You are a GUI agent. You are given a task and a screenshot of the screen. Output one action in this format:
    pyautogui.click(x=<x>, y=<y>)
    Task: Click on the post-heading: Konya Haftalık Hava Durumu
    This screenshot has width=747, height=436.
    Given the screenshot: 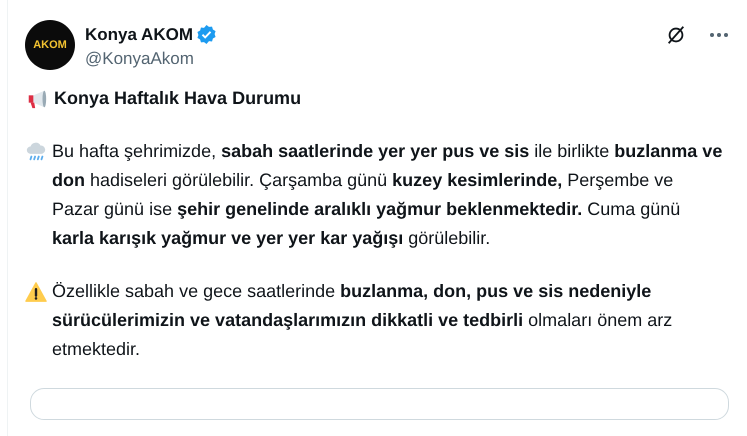 What is the action you would take?
    pyautogui.click(x=178, y=98)
    